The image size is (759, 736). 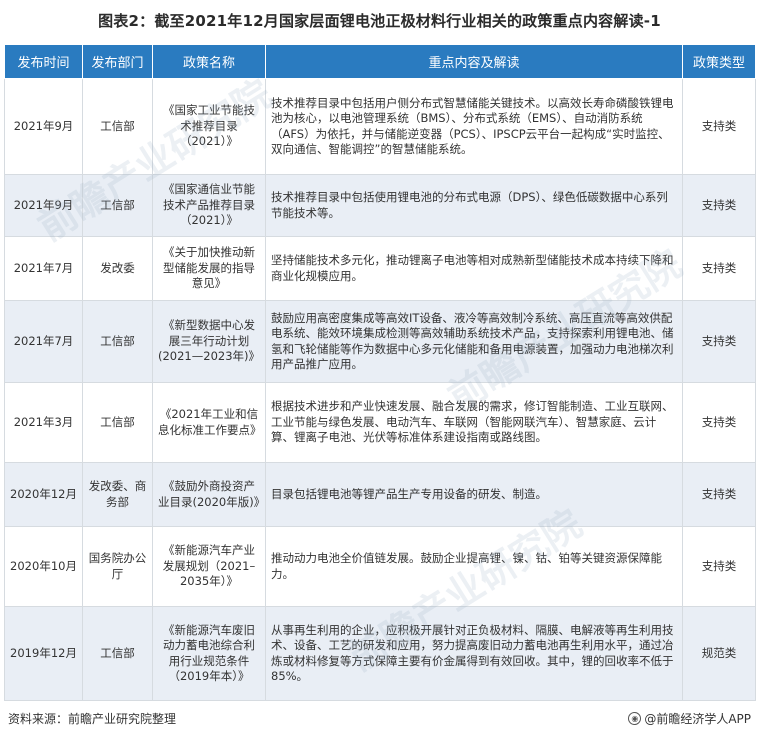 I want to click on column-header-name: 政策名称, so click(x=209, y=61).